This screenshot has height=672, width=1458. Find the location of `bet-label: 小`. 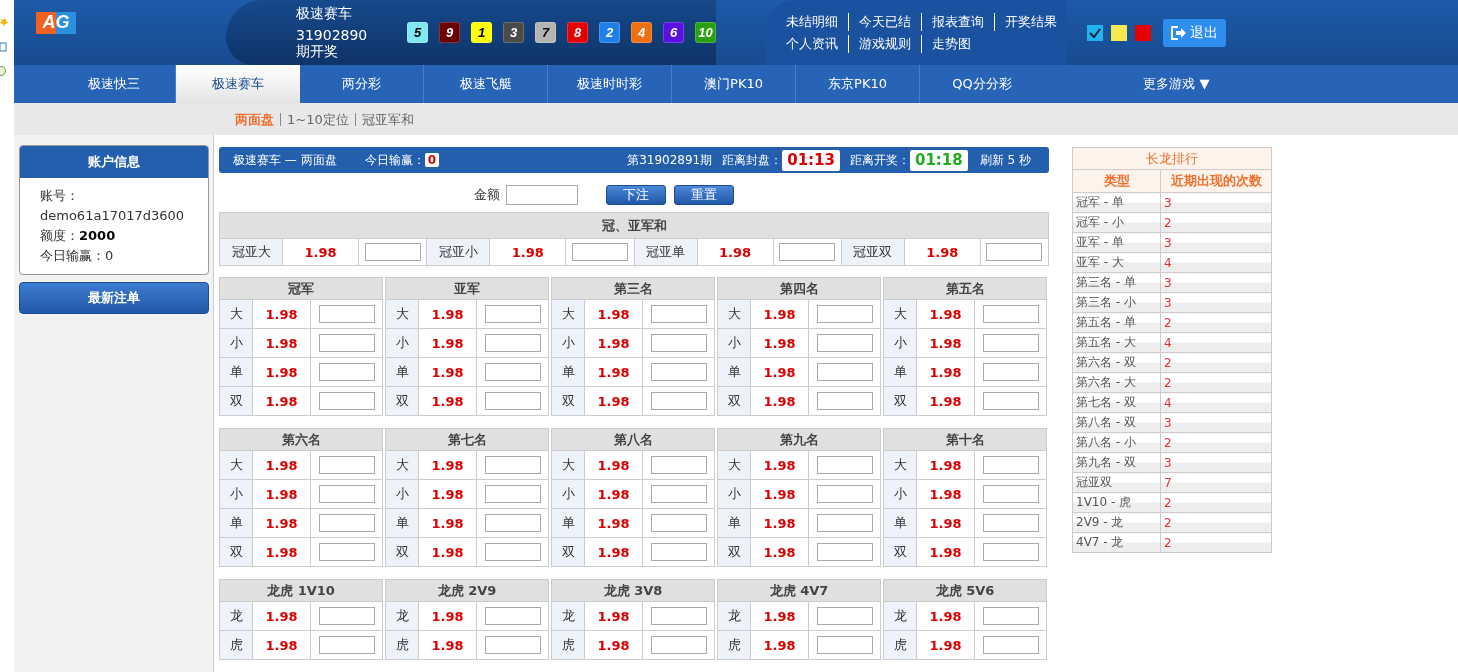

bet-label: 小 is located at coordinates (568, 343).